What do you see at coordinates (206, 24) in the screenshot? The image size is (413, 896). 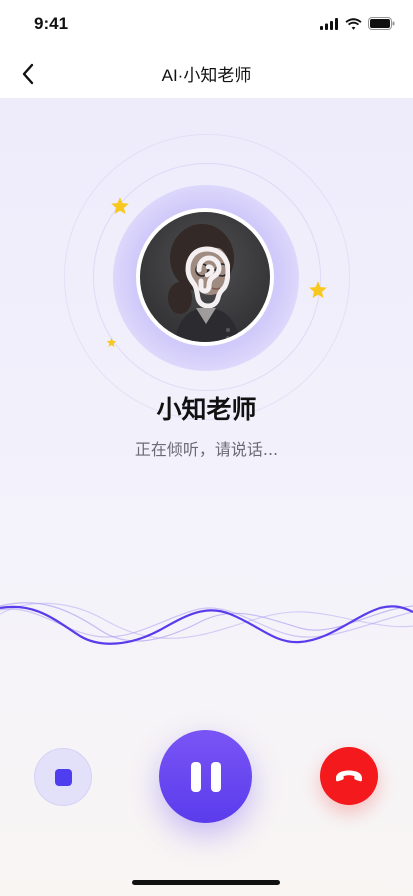 I see `status-bar: 9:41` at bounding box center [206, 24].